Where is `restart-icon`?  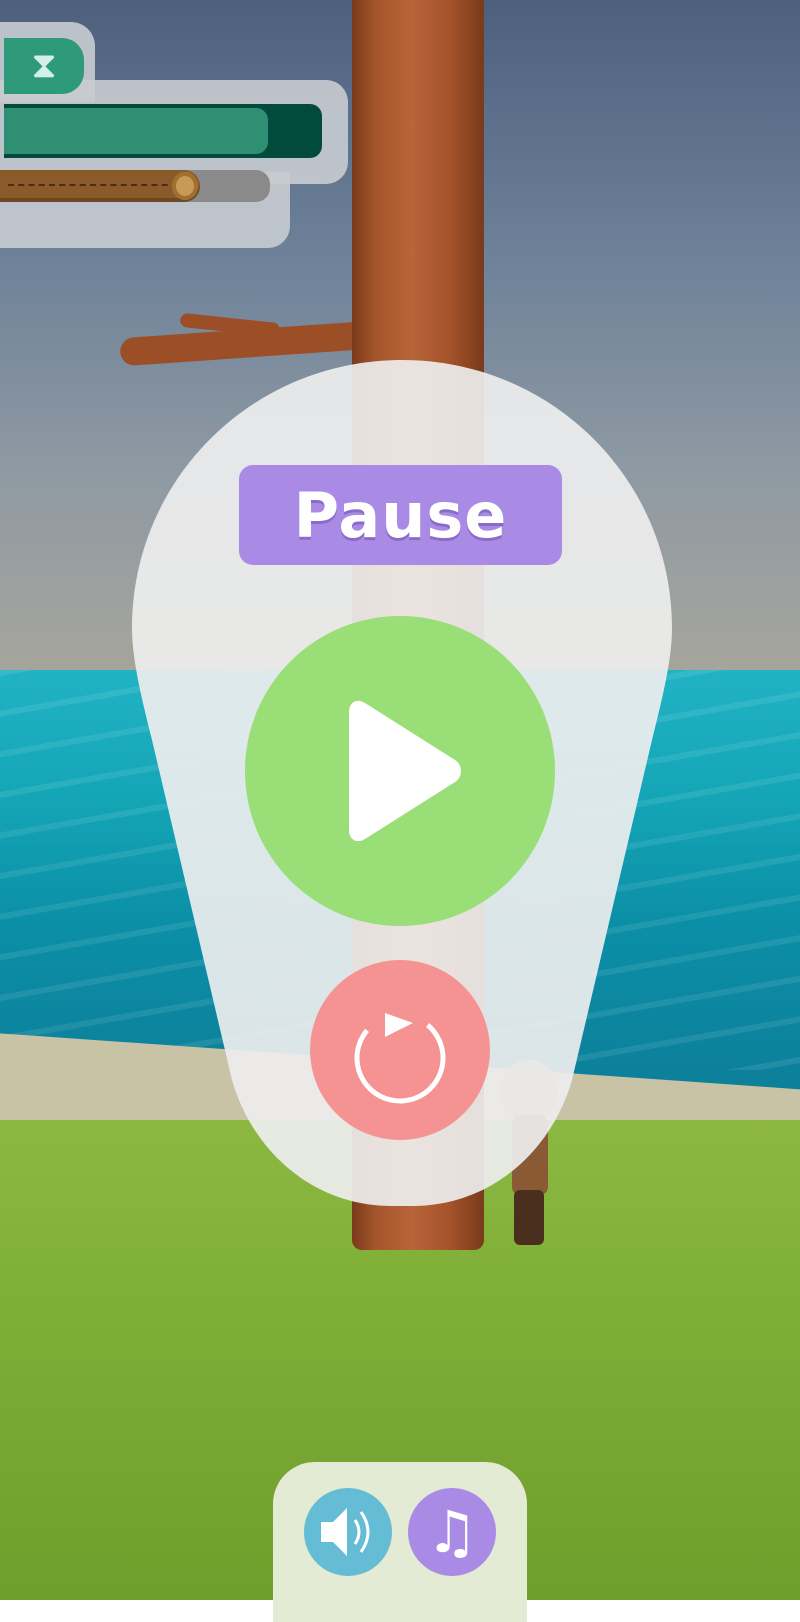
restart-icon is located at coordinates (400, 1058).